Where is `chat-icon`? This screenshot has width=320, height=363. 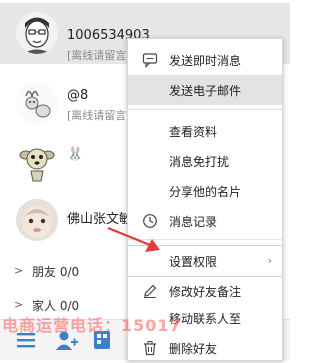 chat-icon is located at coordinates (150, 60).